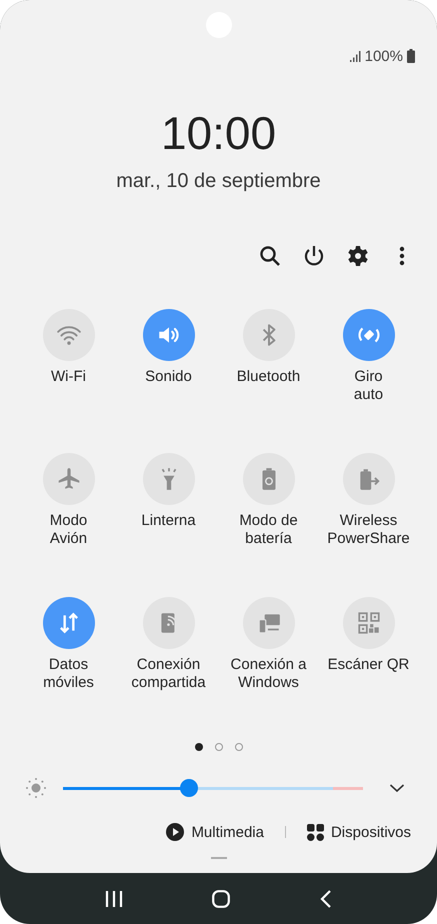 Image resolution: width=437 pixels, height=924 pixels. Describe the element at coordinates (314, 256) in the screenshot. I see `power-icon` at that location.